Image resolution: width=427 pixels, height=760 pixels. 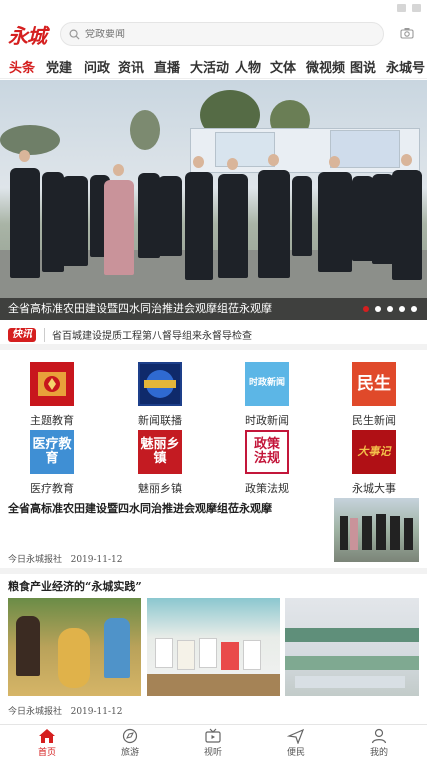 I want to click on carousel-indicators, so click(x=390, y=309).